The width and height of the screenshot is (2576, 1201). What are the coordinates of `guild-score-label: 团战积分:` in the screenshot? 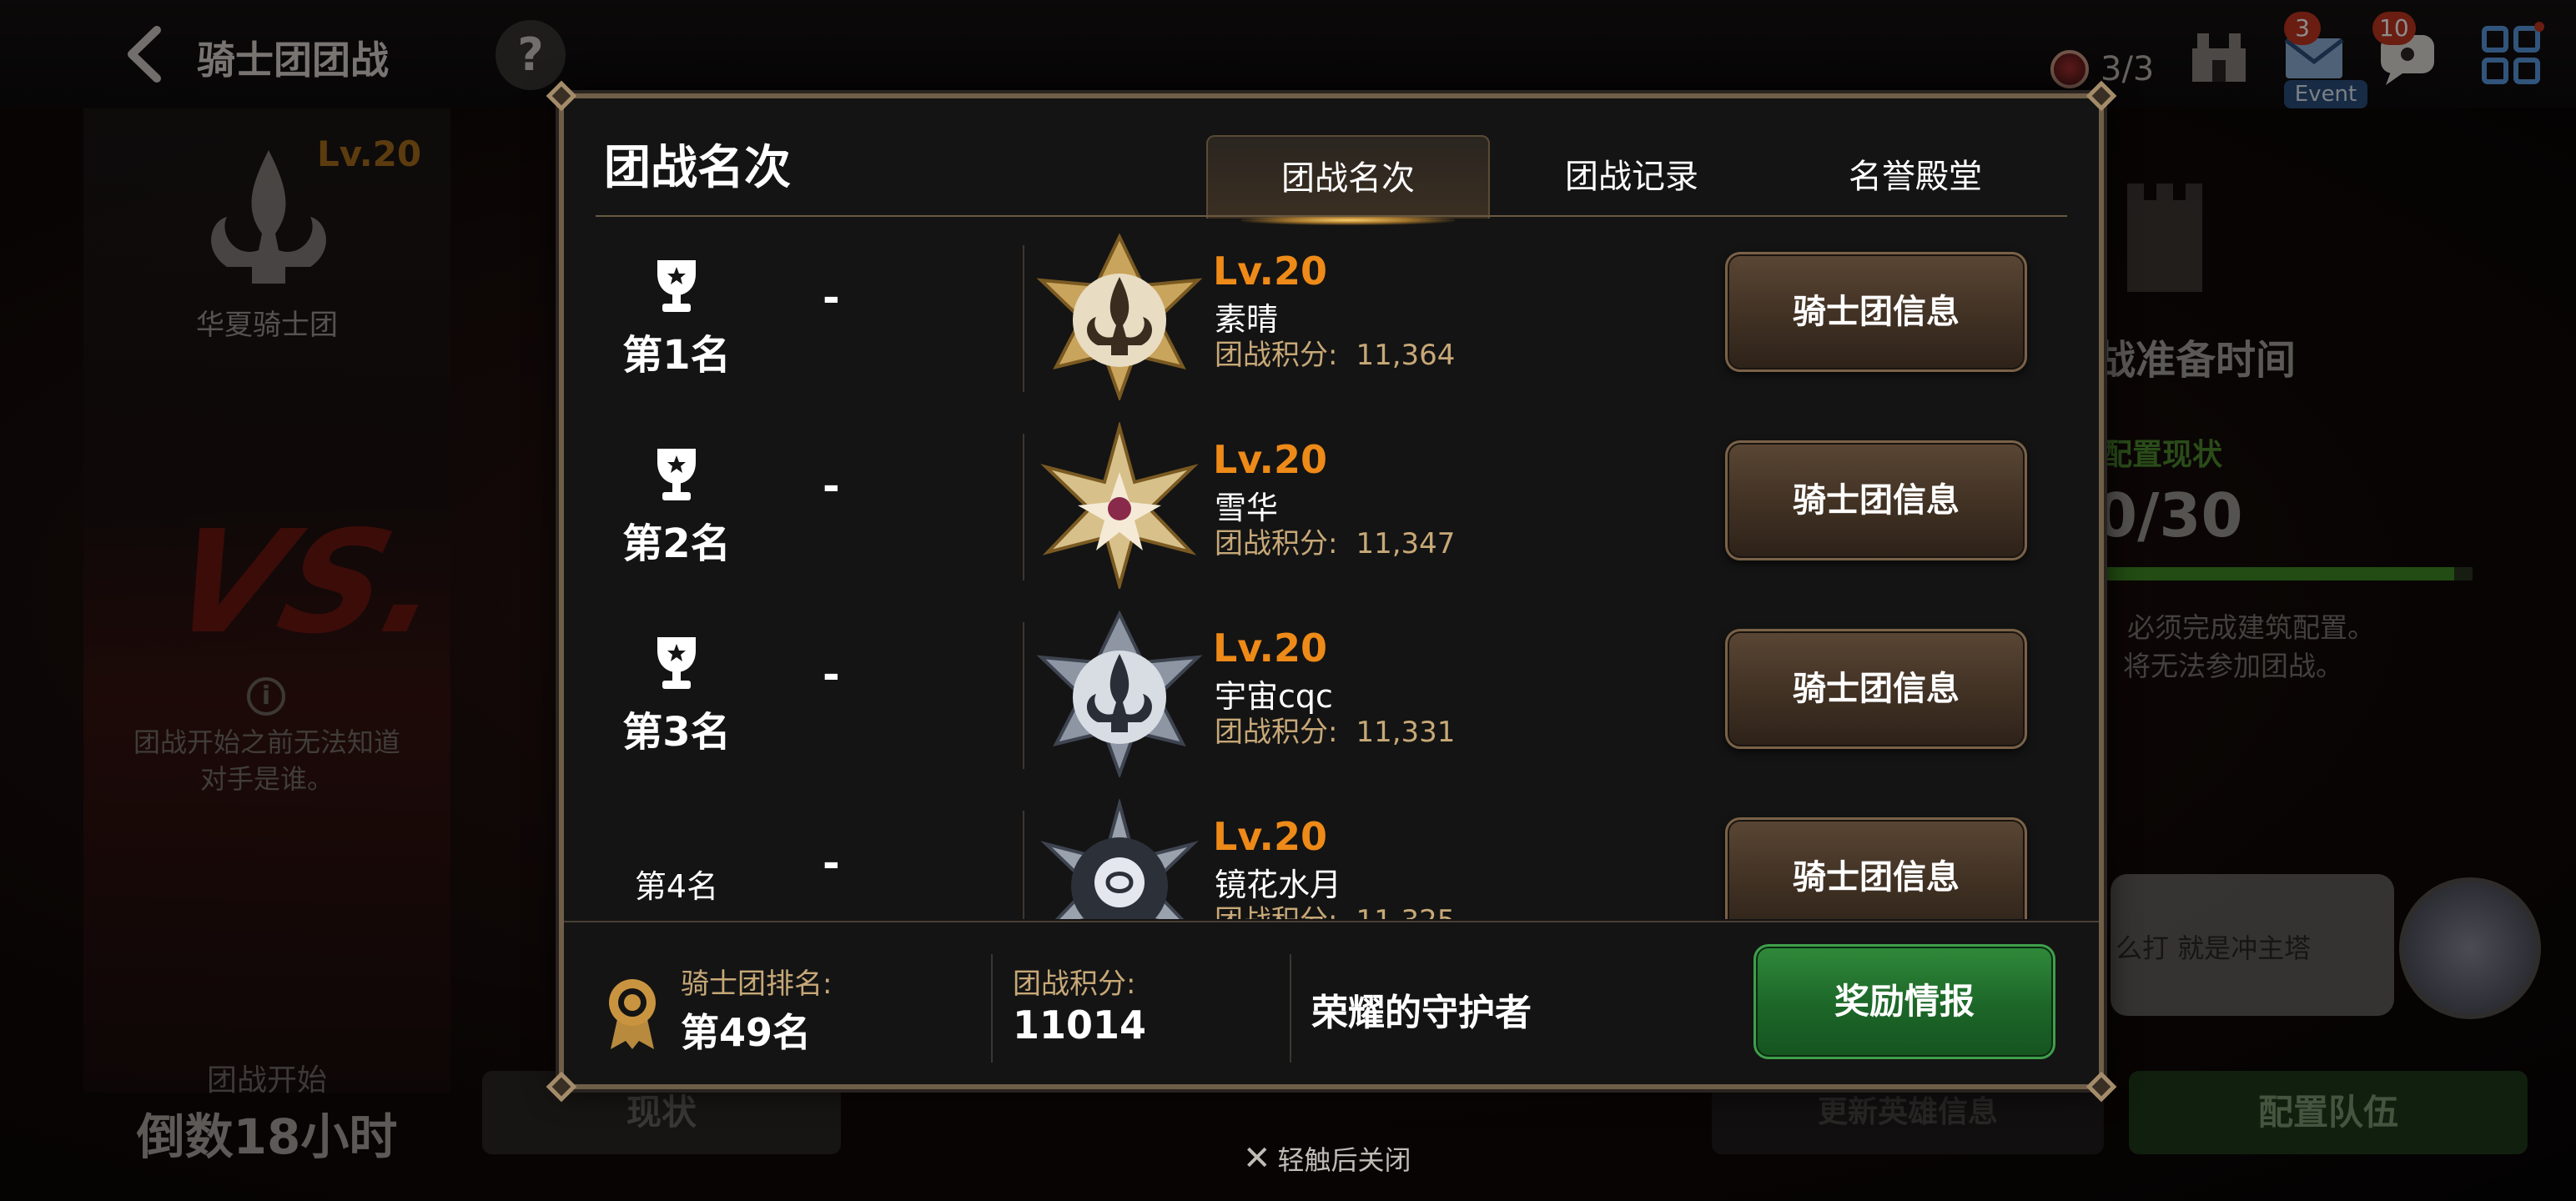 It's located at (1074, 984).